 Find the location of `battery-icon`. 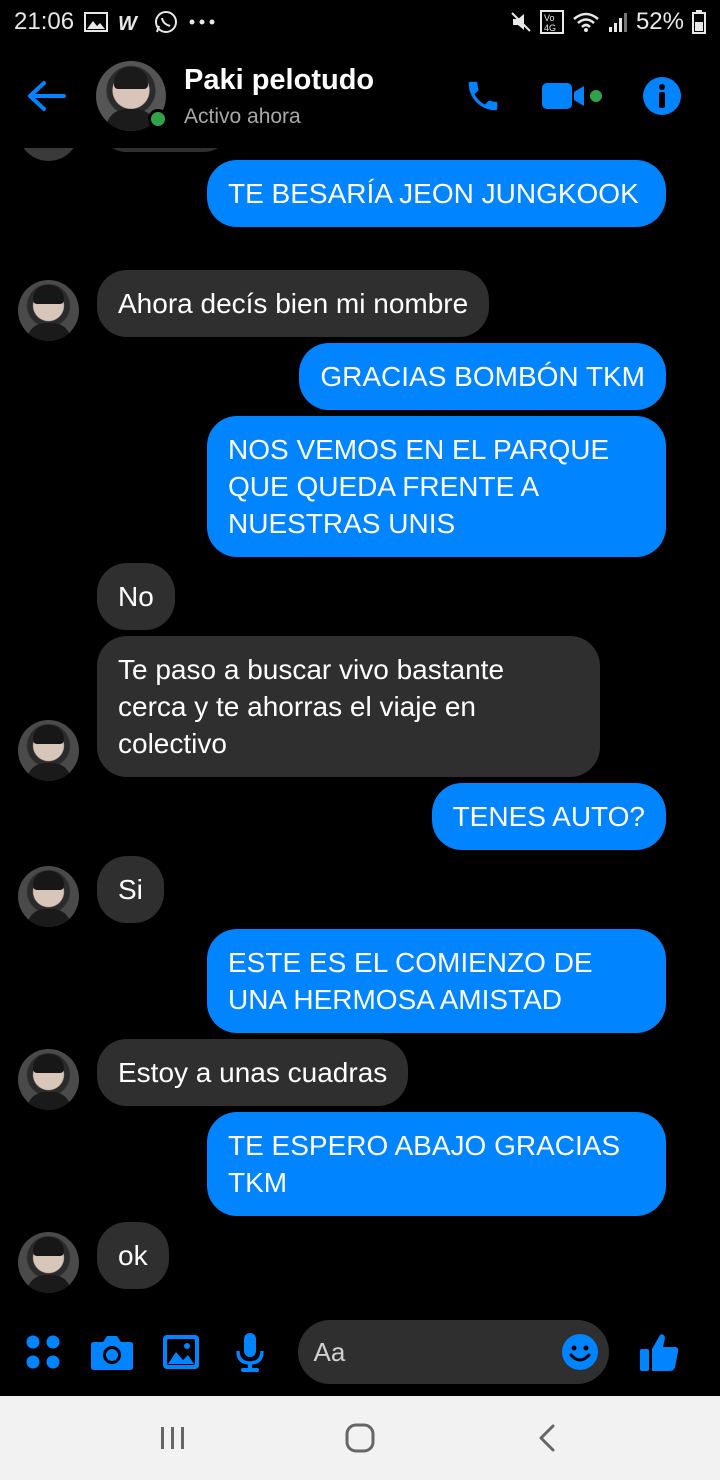

battery-icon is located at coordinates (699, 22).